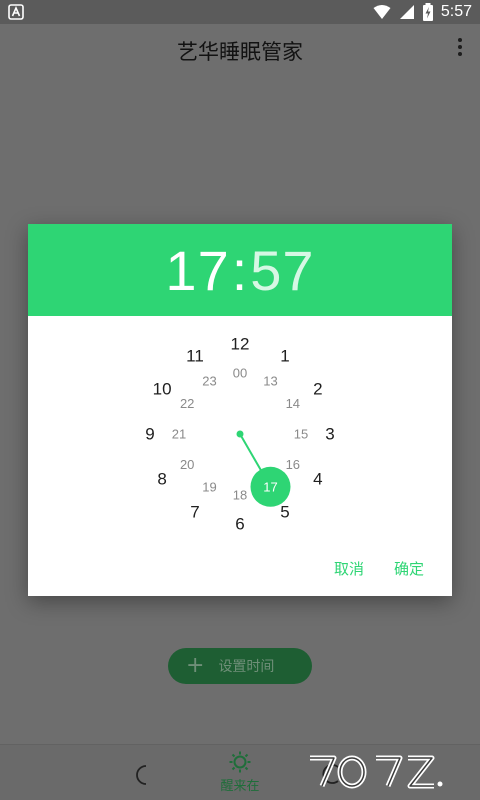  I want to click on time-display: 17 : 57, so click(240, 270).